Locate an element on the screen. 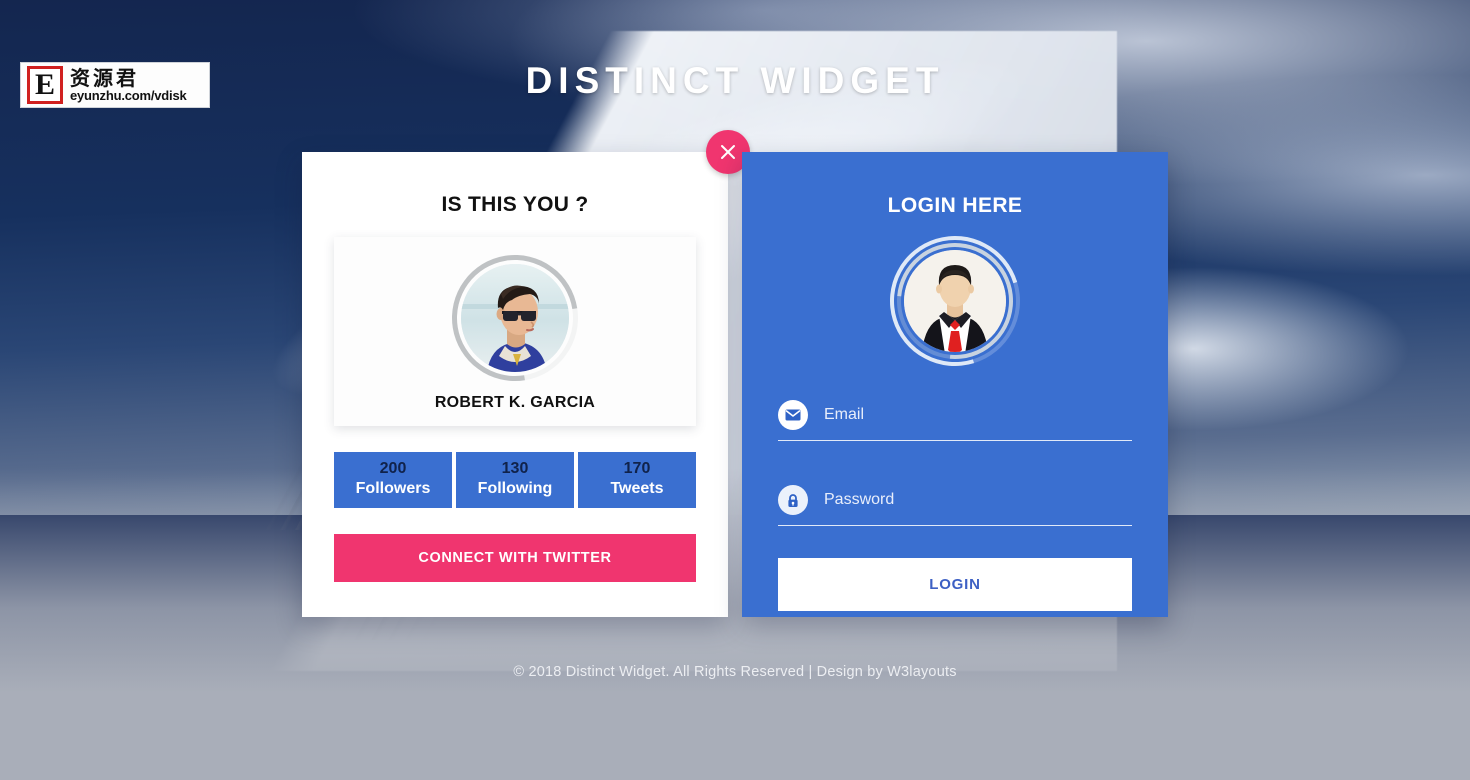  page-title: DISTINCT WIDGET is located at coordinates (735, 80).